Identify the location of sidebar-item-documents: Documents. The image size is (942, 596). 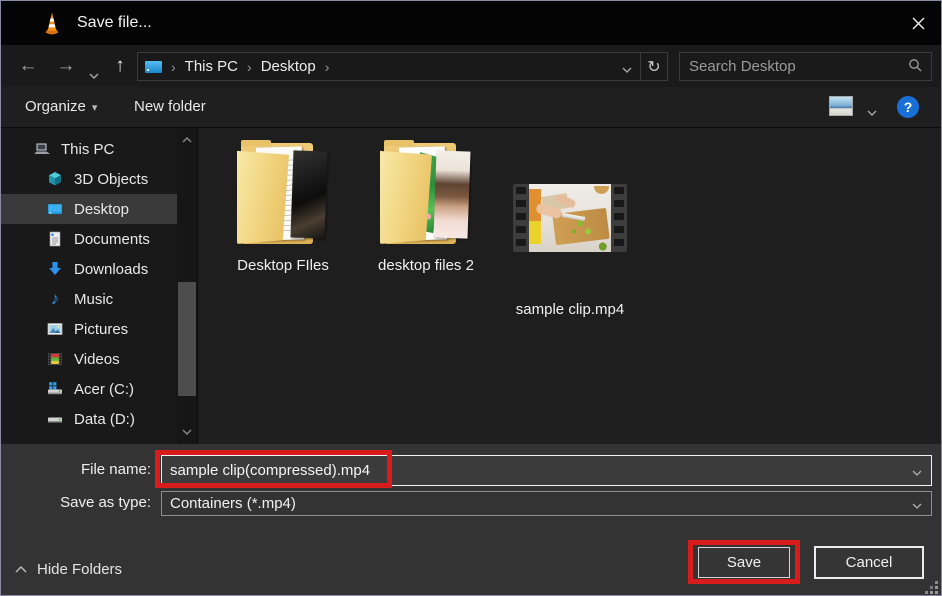
(89, 239).